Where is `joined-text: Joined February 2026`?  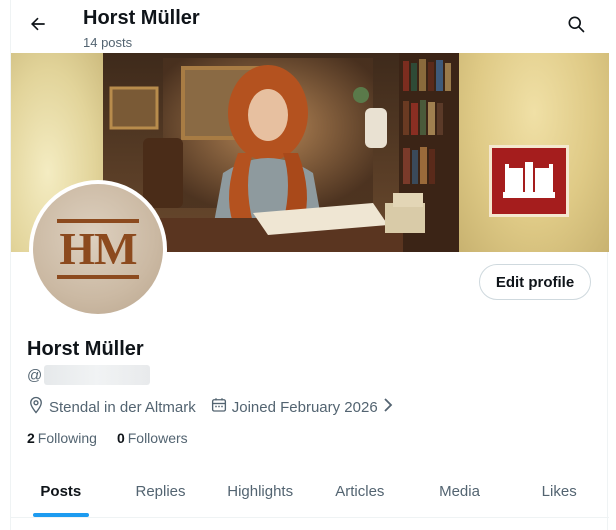 joined-text: Joined February 2026 is located at coordinates (304, 407).